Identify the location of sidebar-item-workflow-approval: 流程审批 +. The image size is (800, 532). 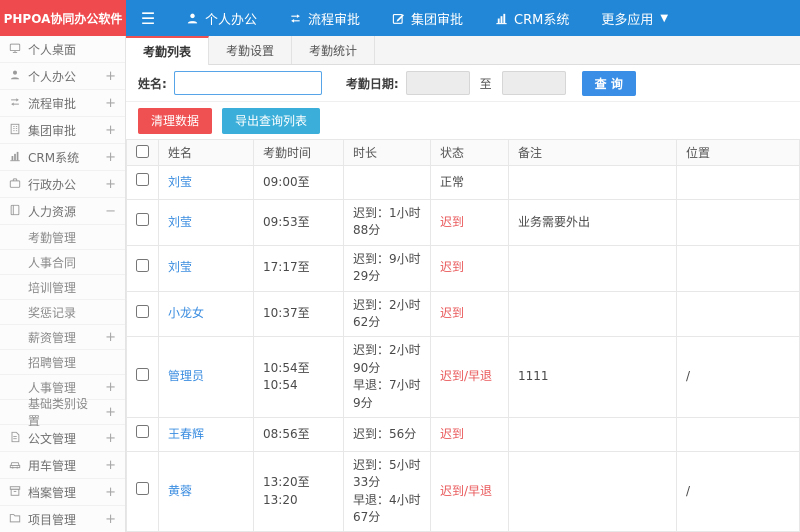
(62, 103).